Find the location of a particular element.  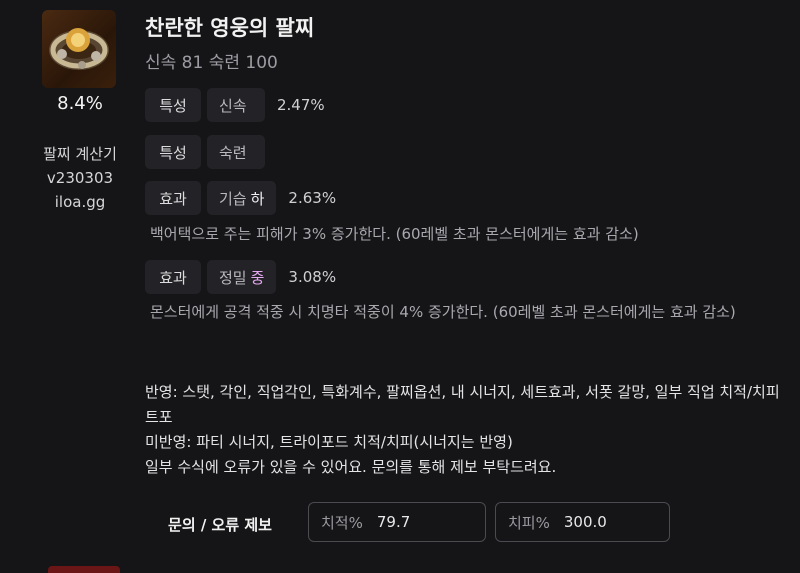

crit-damage-label: 치피% is located at coordinates (529, 522).